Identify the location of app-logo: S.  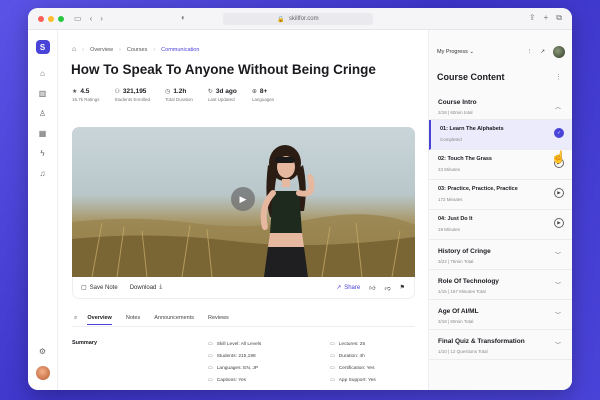
(42, 47).